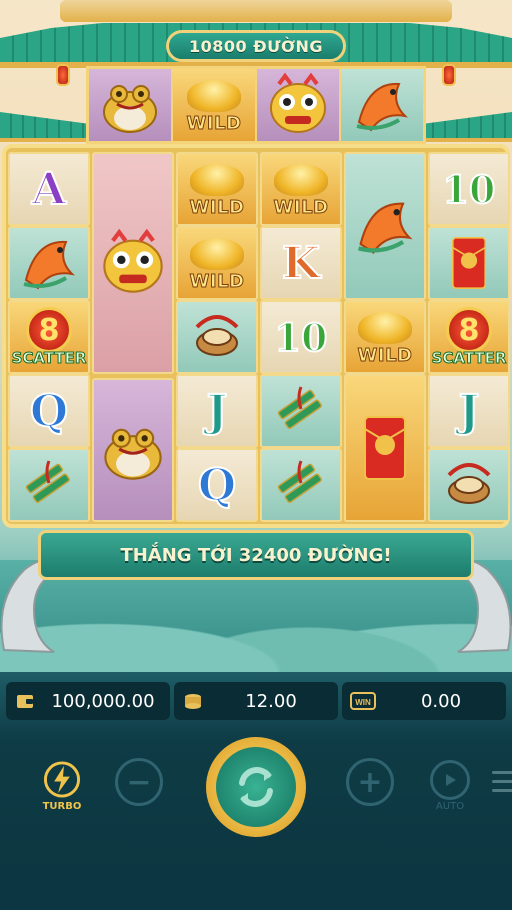  I want to click on top-reel: WILD, so click(256, 105).